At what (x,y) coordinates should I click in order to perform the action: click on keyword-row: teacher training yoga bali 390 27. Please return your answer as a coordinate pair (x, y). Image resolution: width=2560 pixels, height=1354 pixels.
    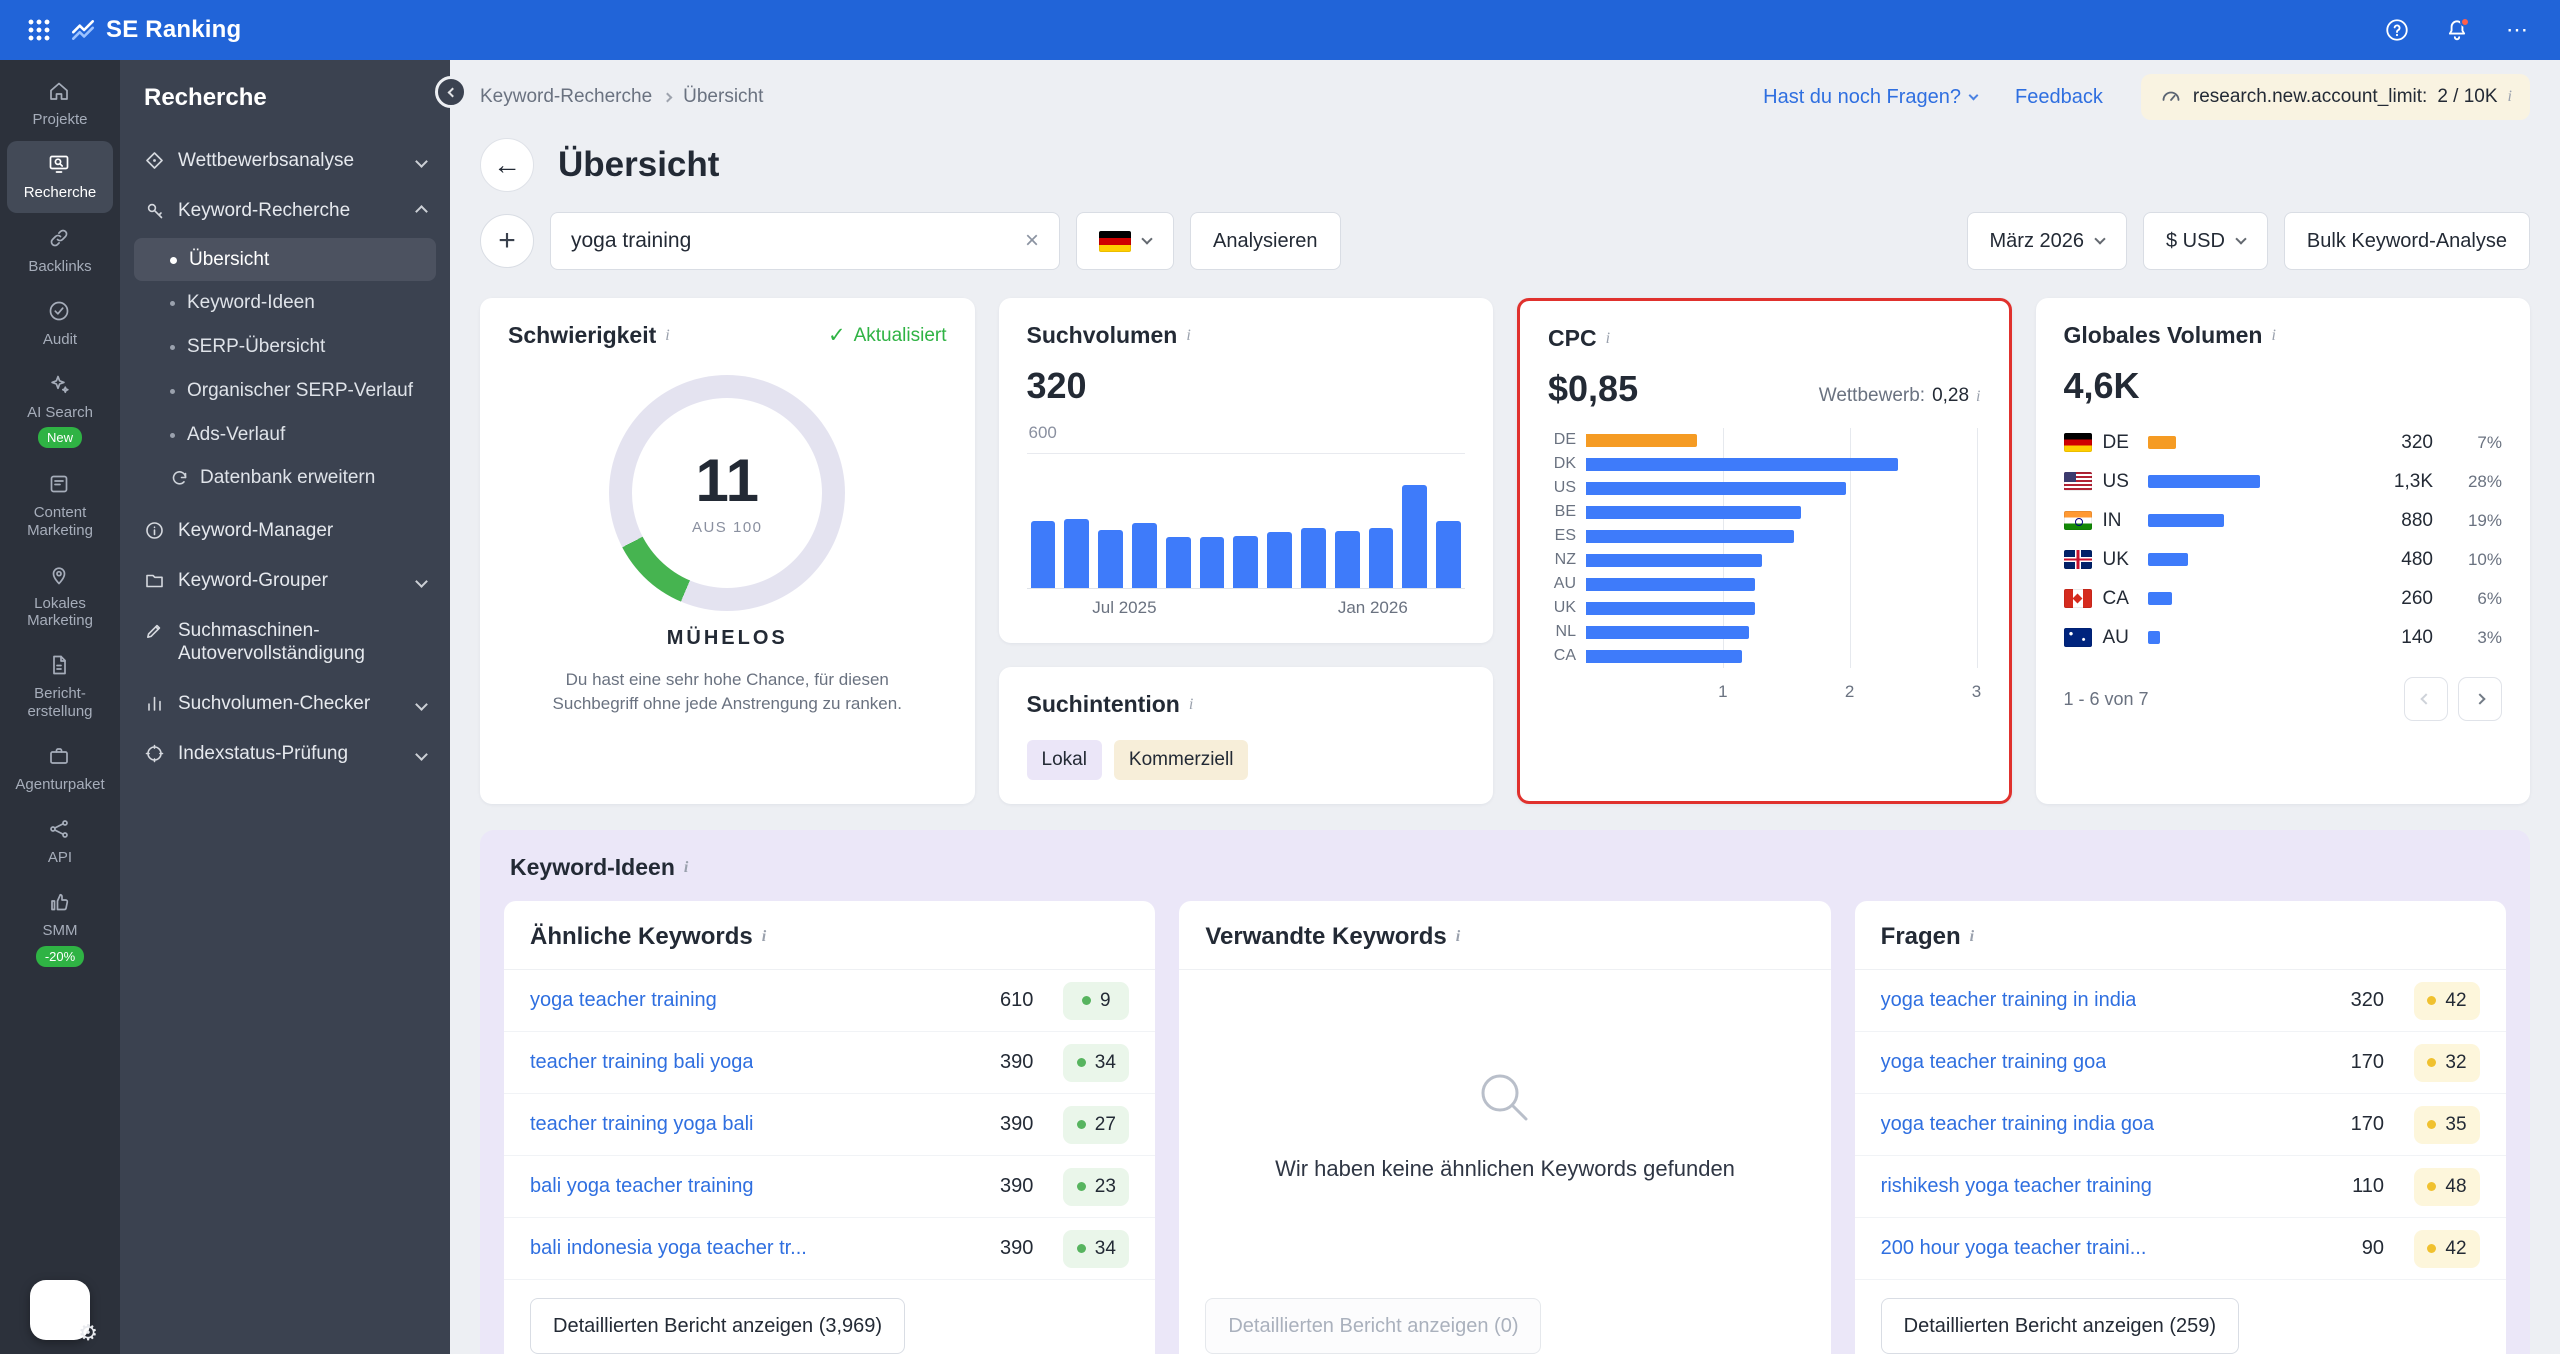
    Looking at the image, I should click on (830, 1125).